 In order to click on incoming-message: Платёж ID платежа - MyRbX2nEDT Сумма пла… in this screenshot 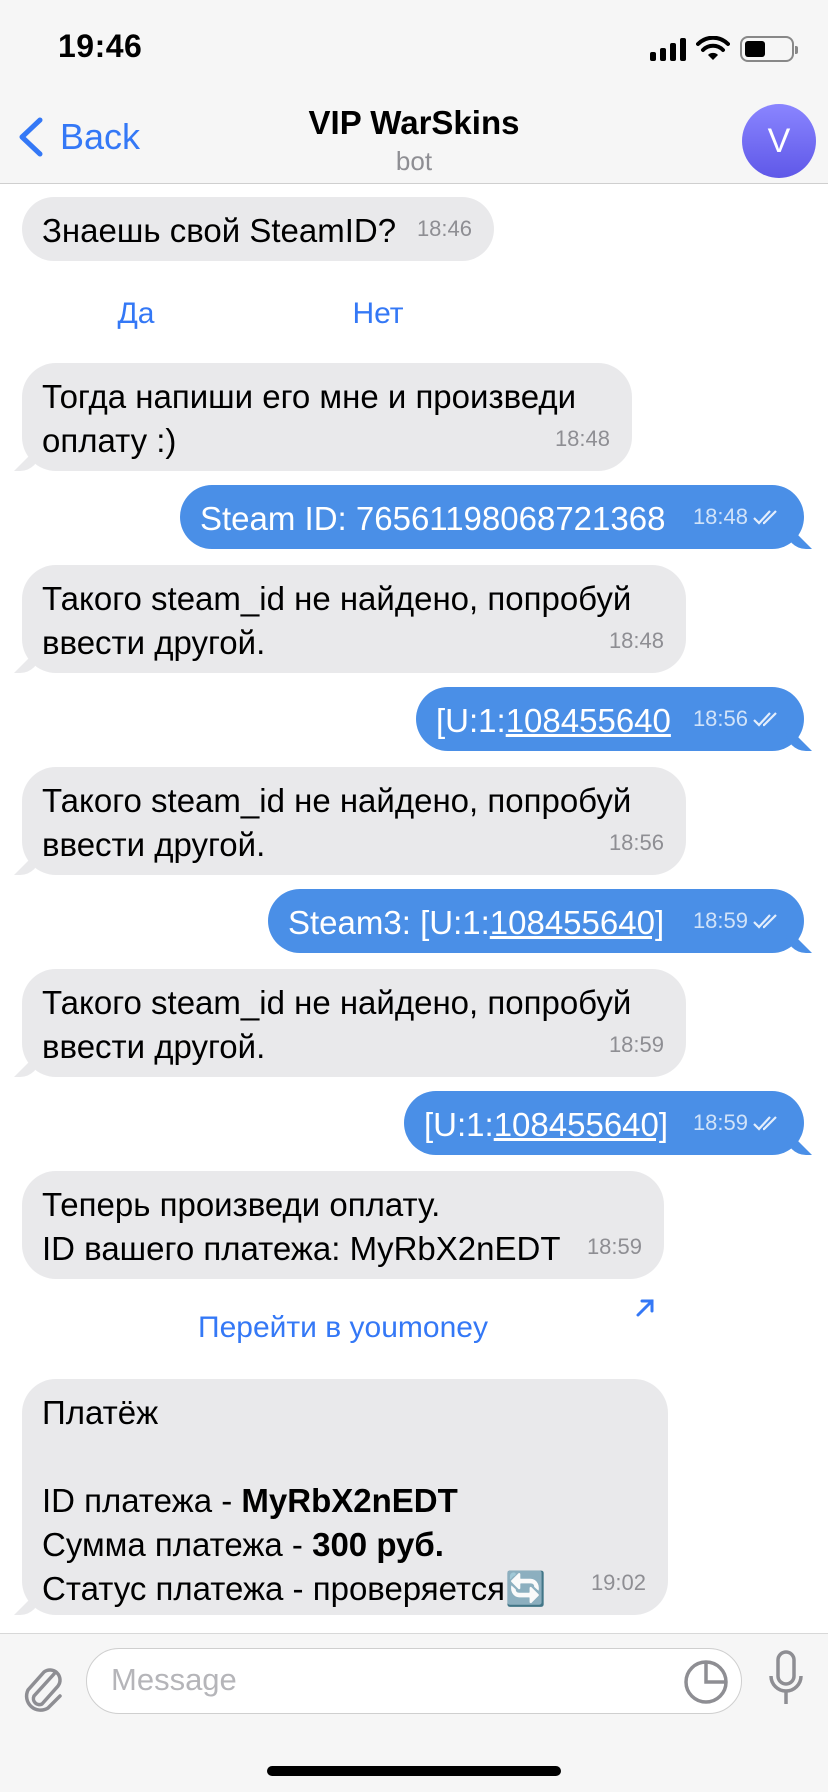, I will do `click(345, 1497)`.